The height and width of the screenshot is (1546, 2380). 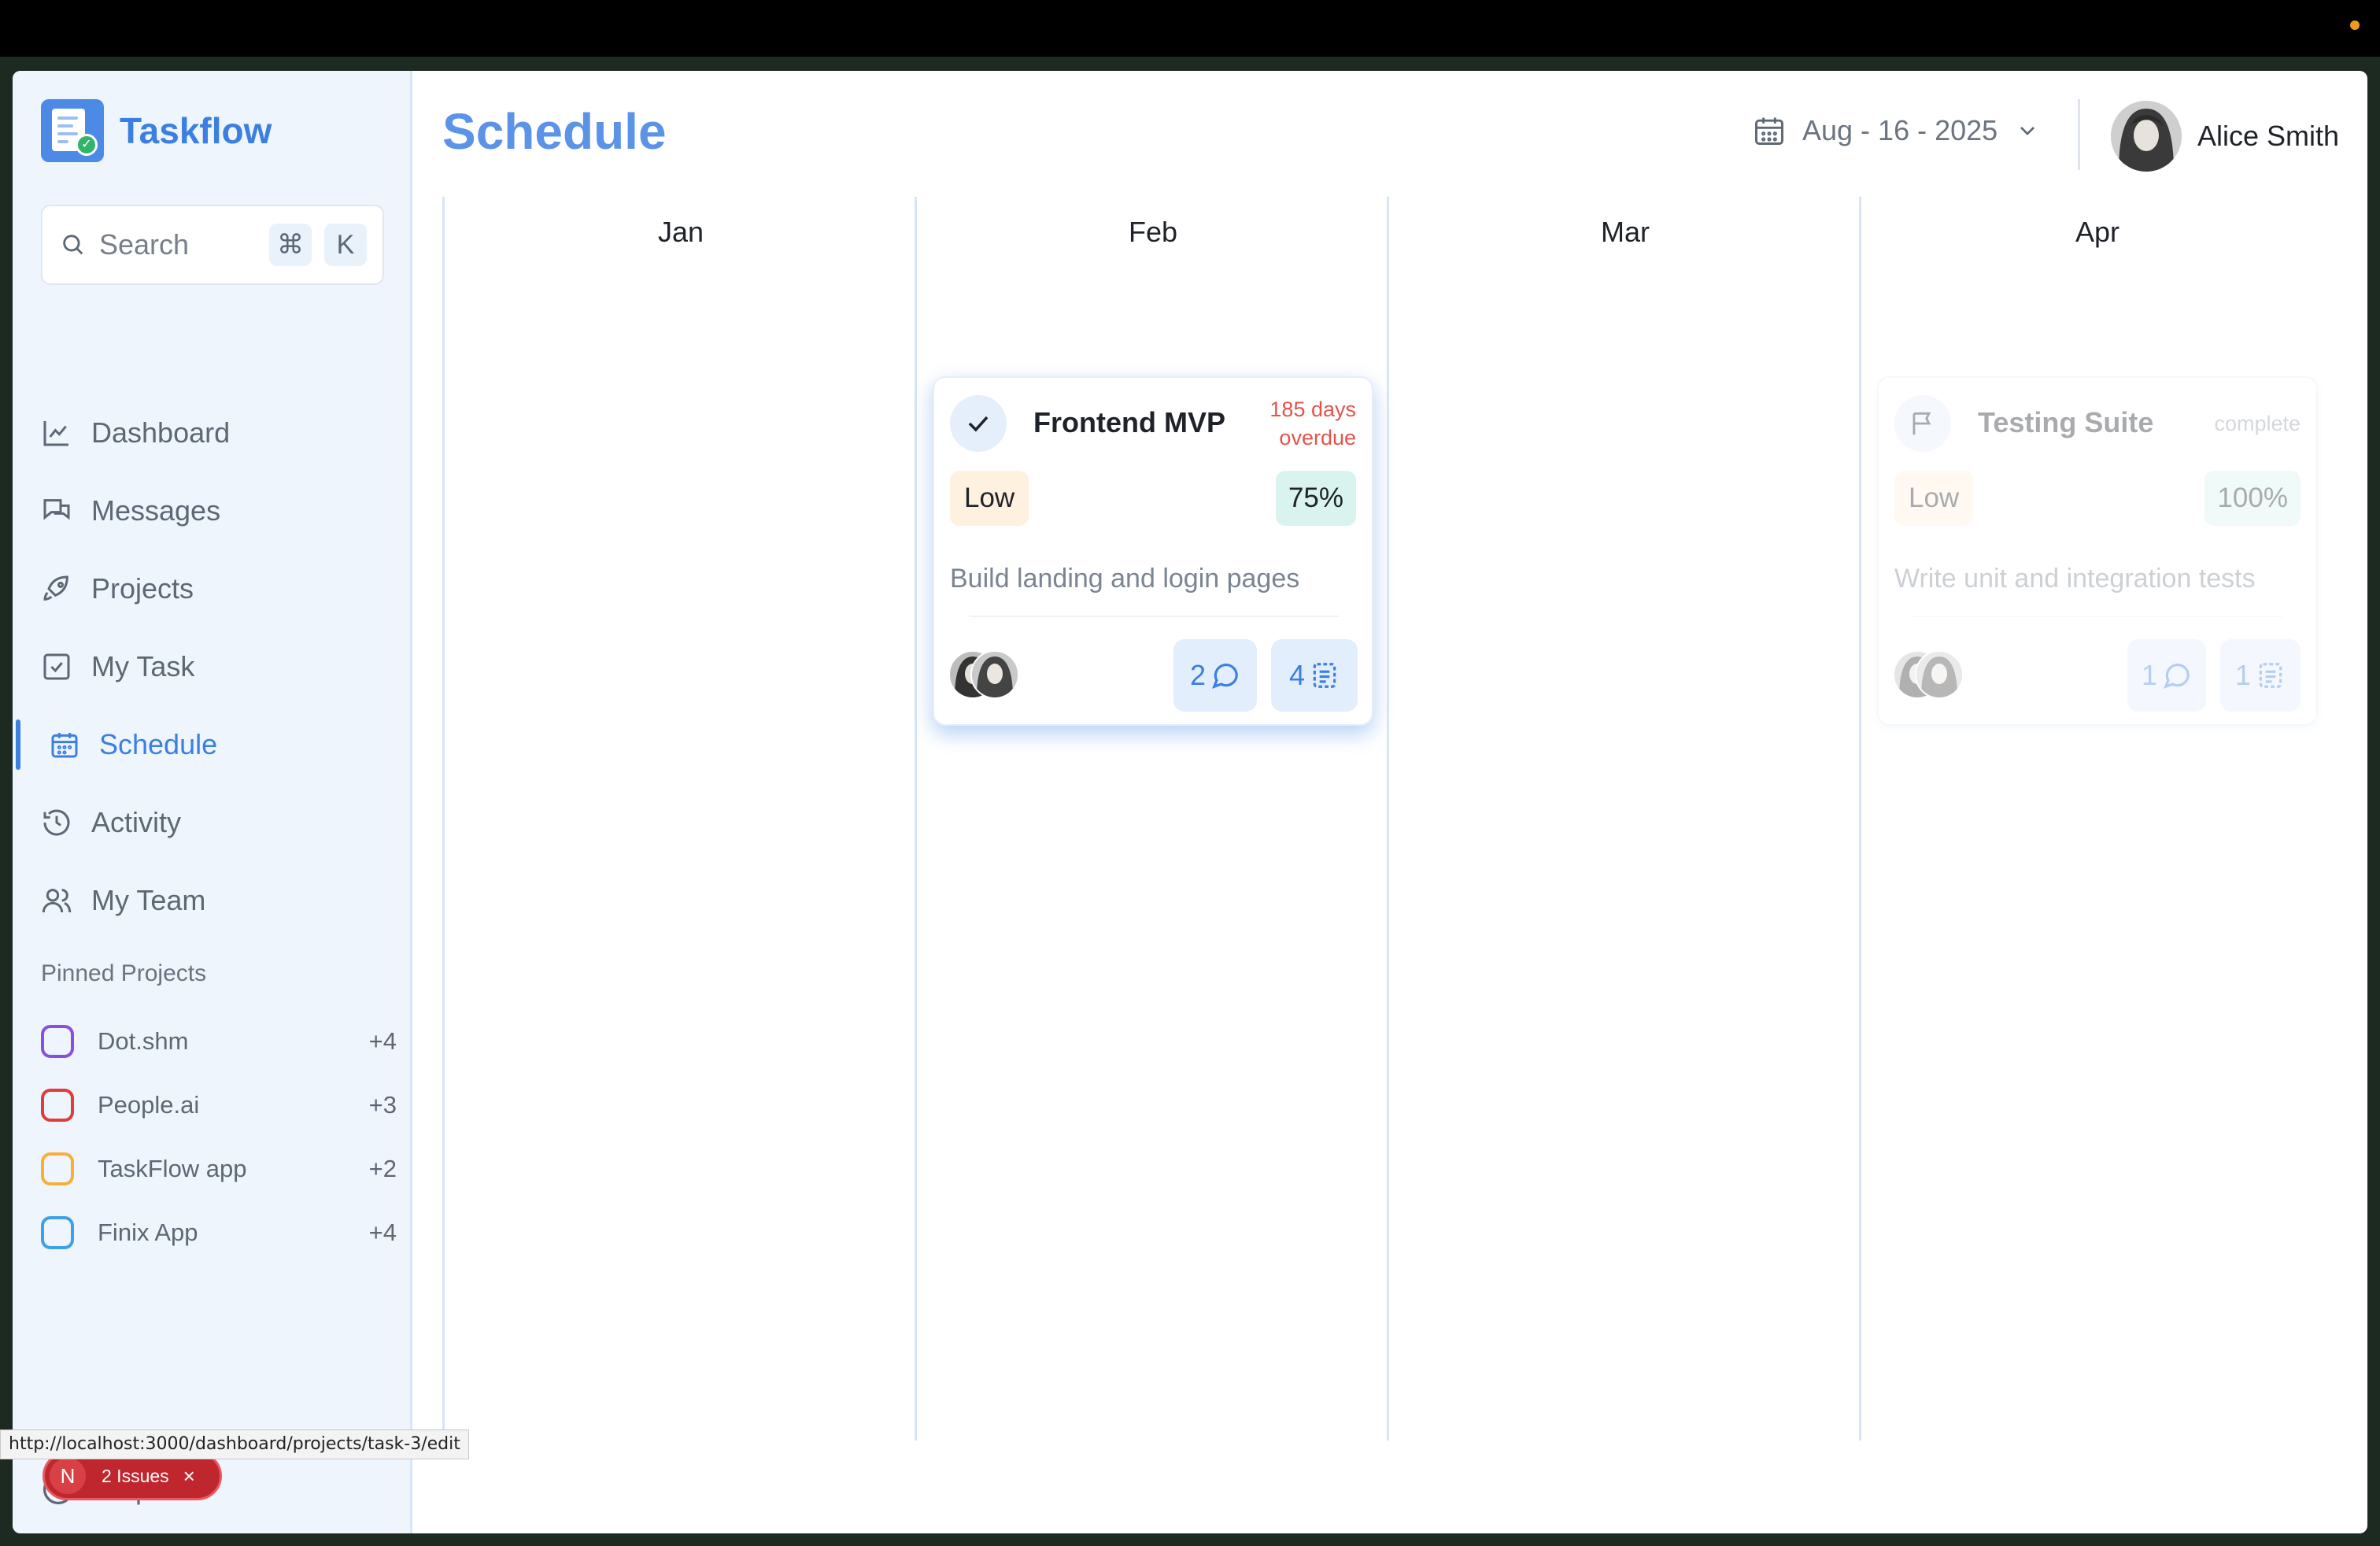 I want to click on subtasks-button: 4, so click(x=1314, y=675).